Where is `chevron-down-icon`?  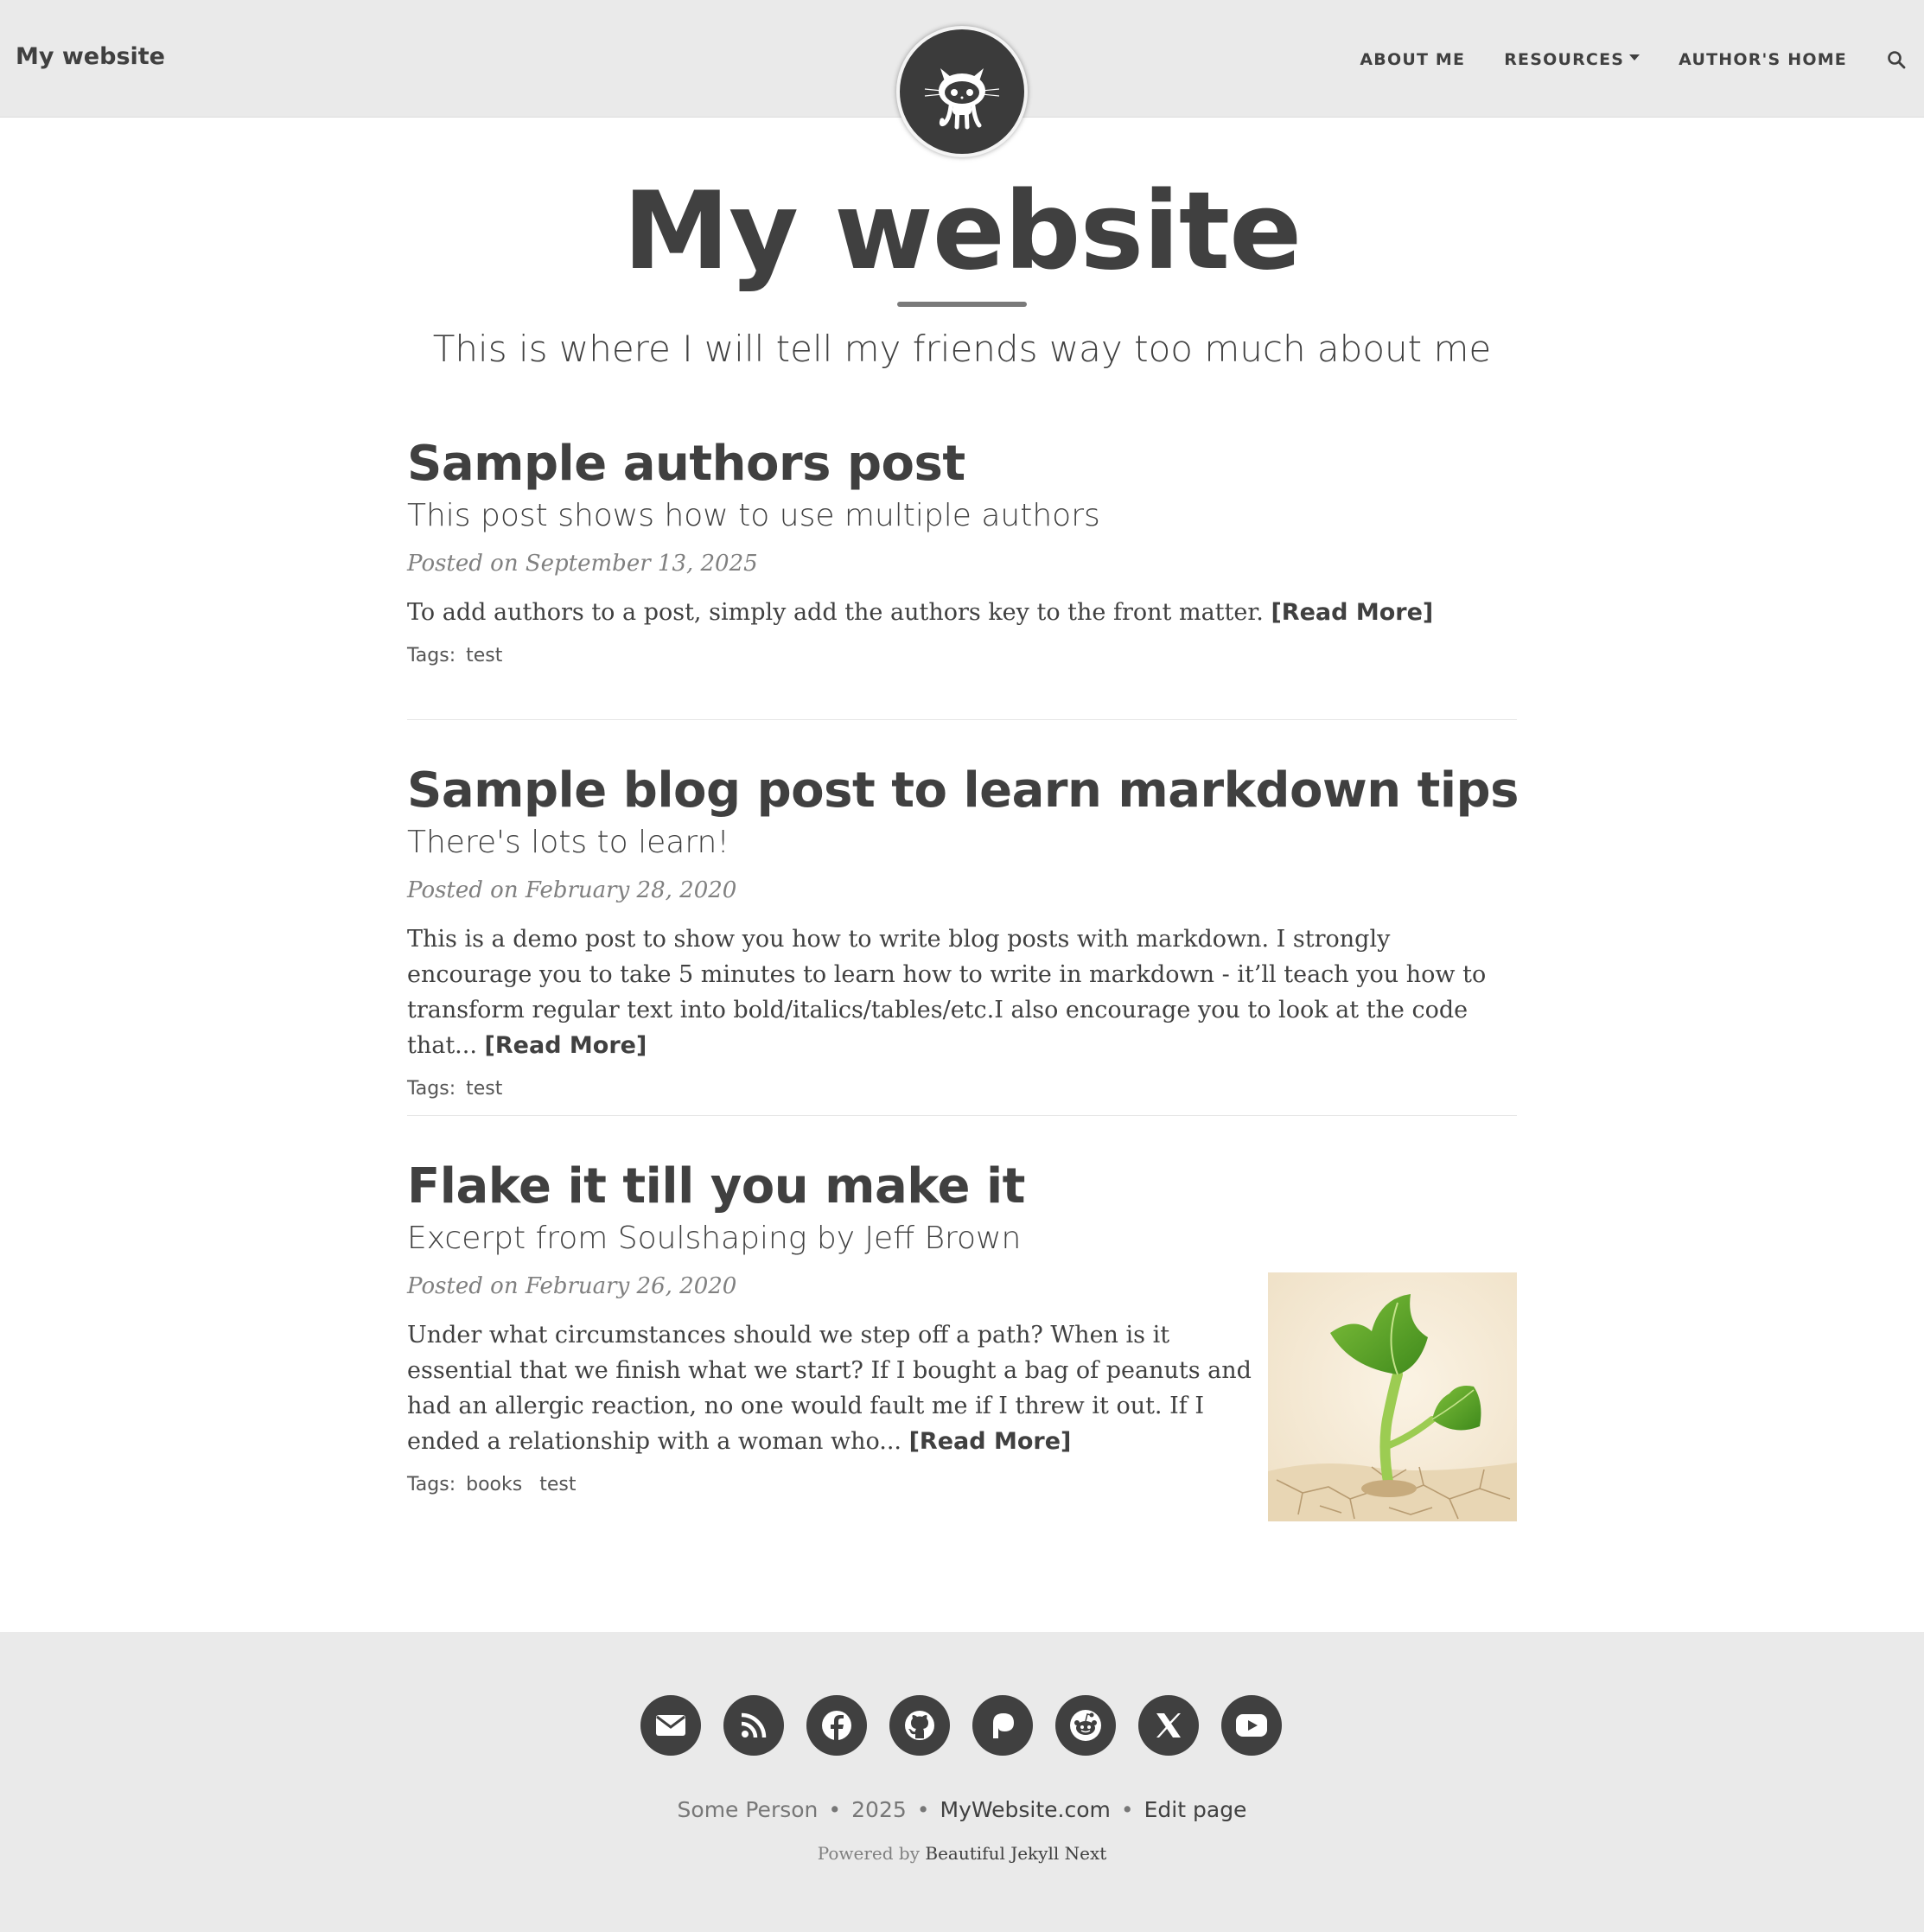 chevron-down-icon is located at coordinates (1634, 57).